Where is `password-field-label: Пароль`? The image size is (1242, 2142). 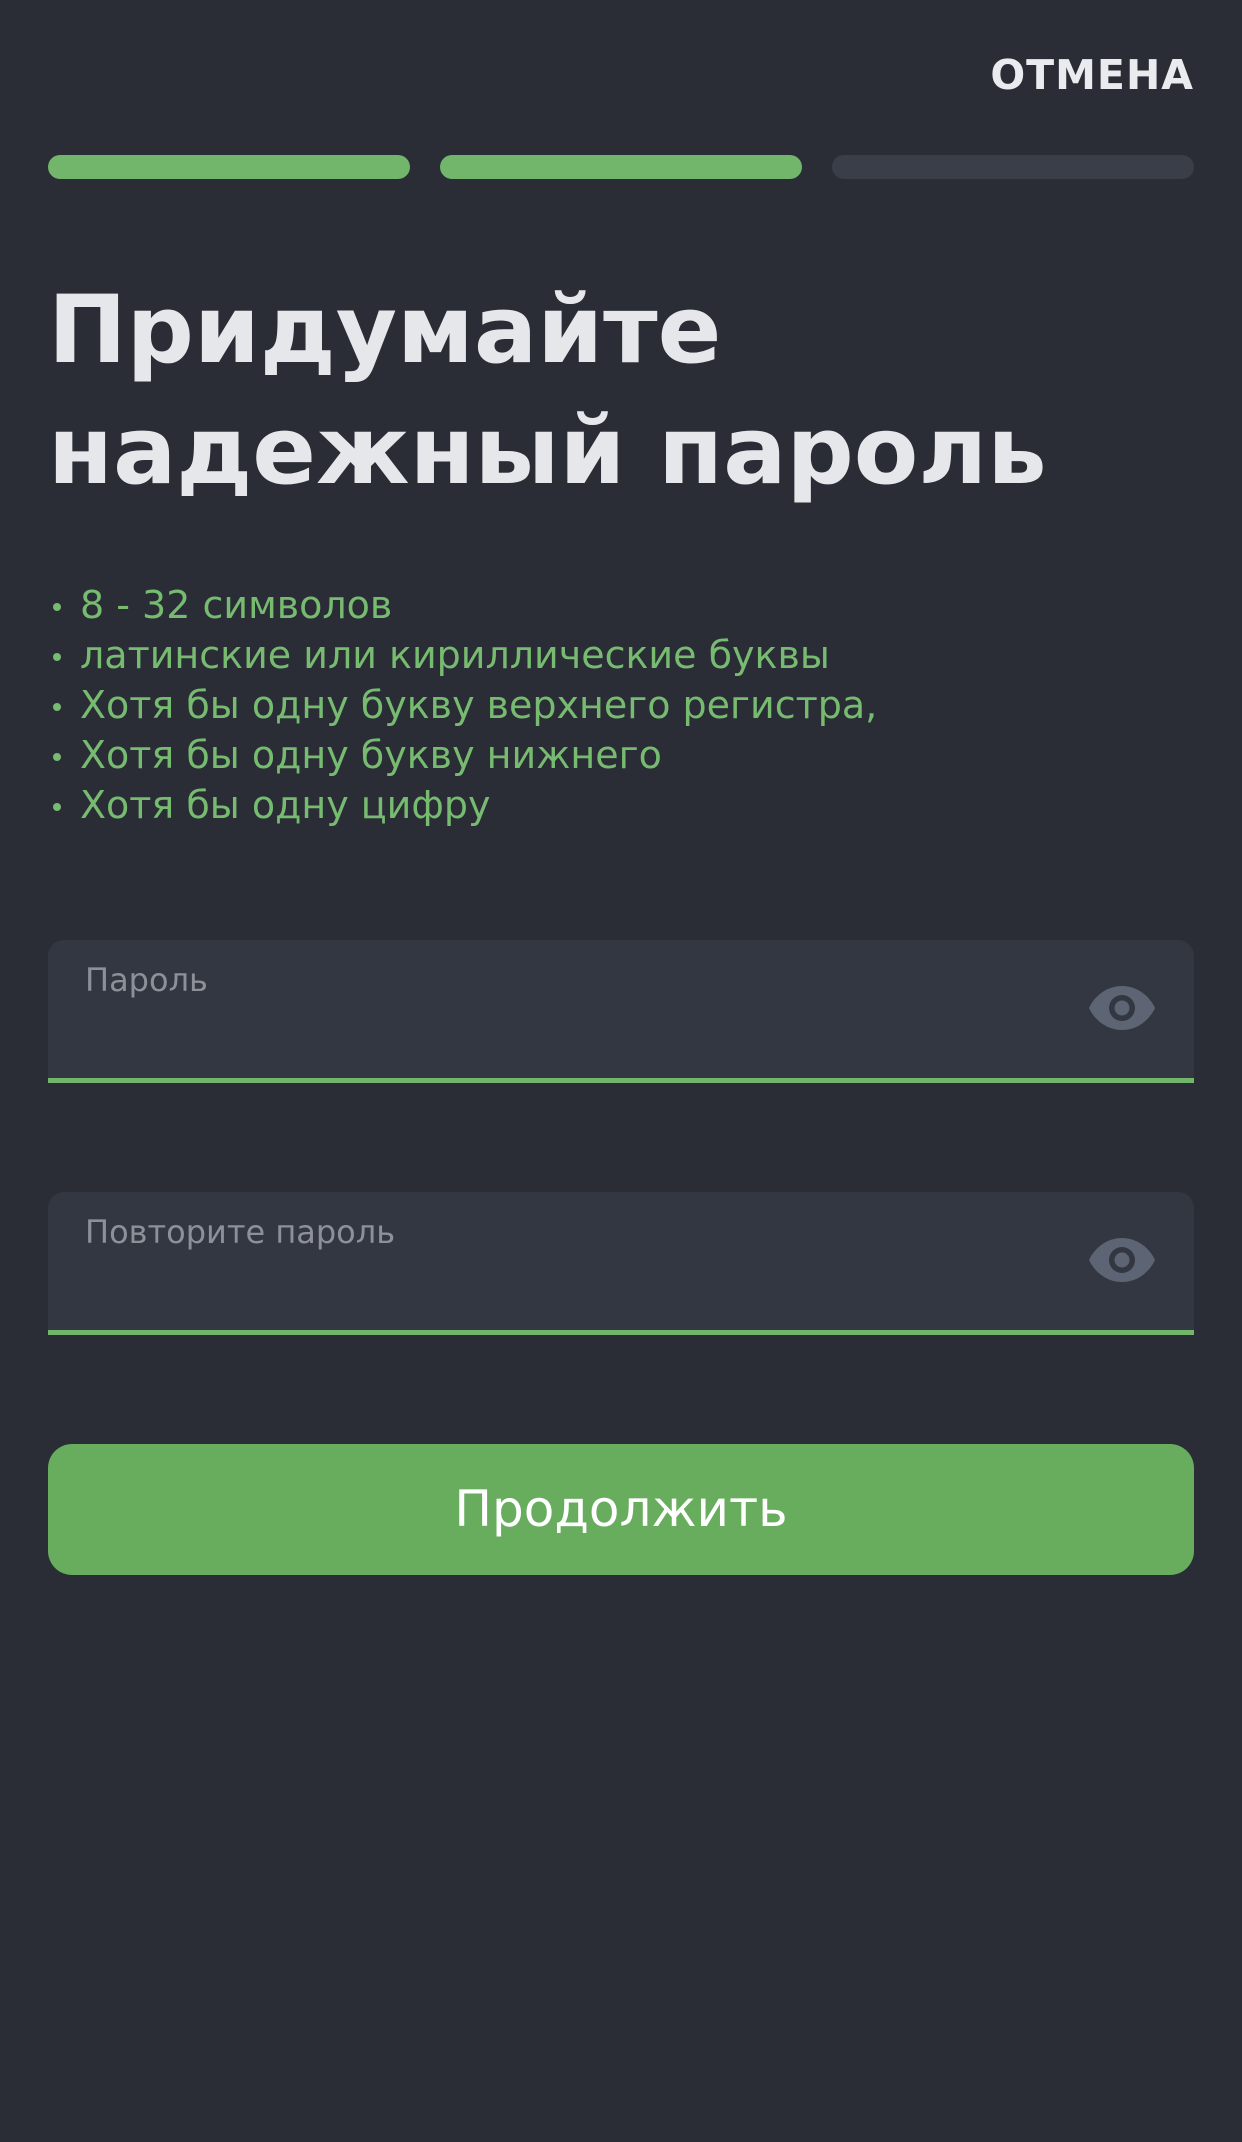 password-field-label: Пароль is located at coordinates (146, 980).